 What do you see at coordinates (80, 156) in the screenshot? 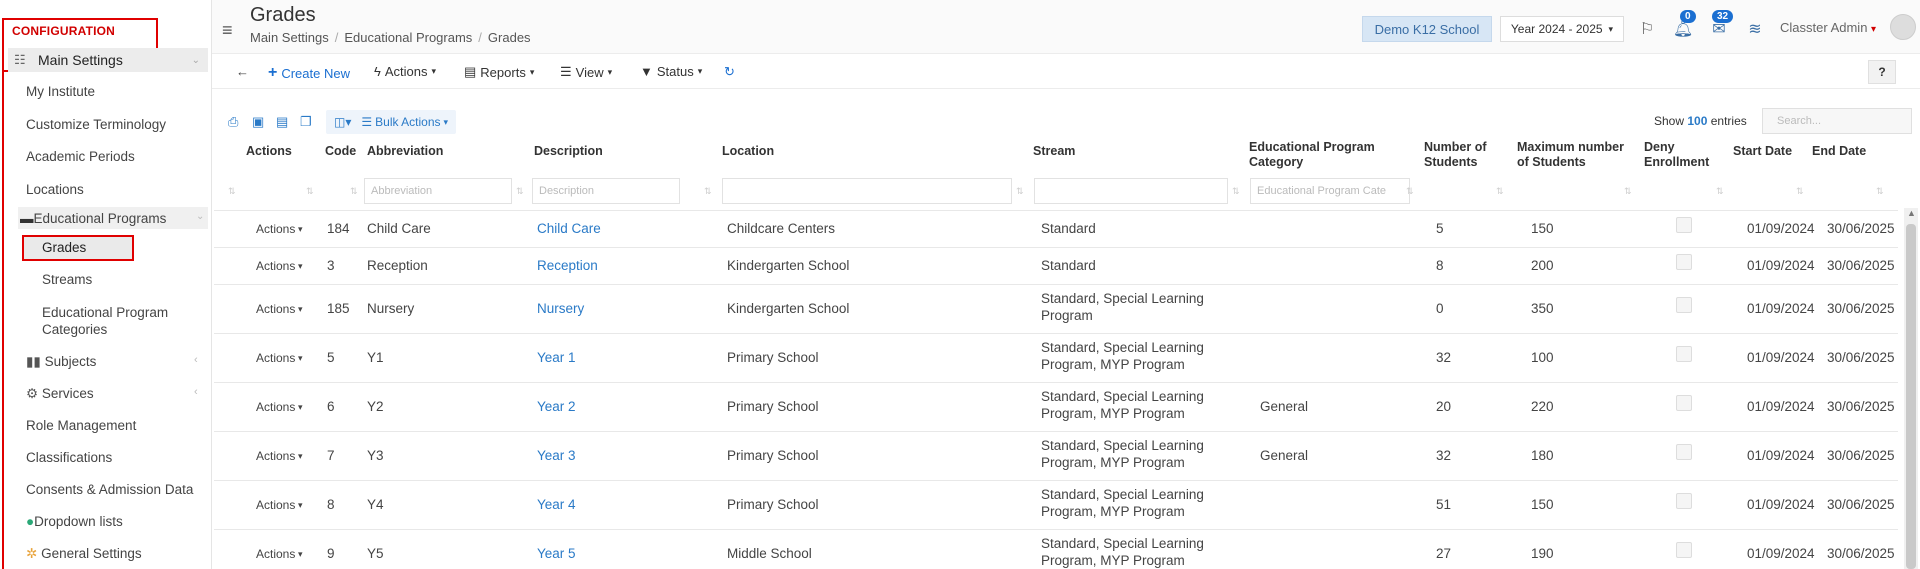
I see `sidebar-item-academic-periods: Academic Periods` at bounding box center [80, 156].